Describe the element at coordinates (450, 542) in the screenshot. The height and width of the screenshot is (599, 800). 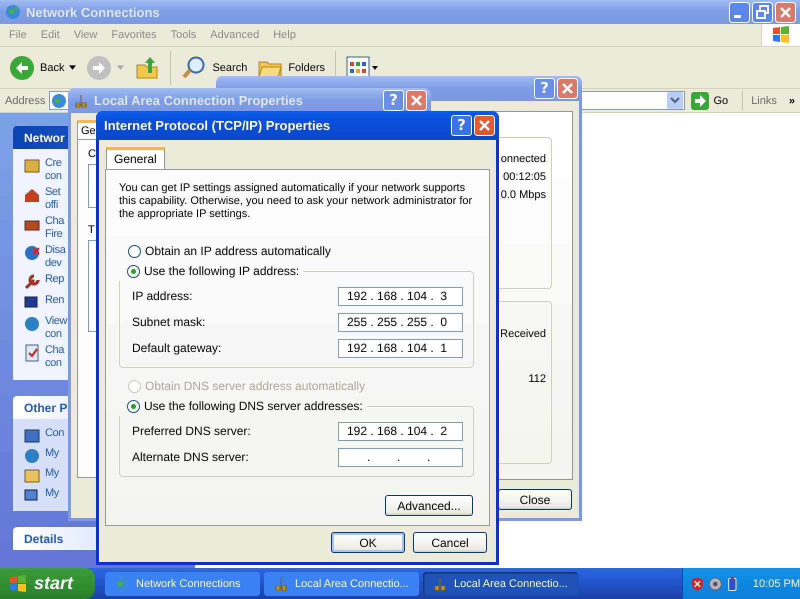
I see `cancel-button: Cancel` at that location.